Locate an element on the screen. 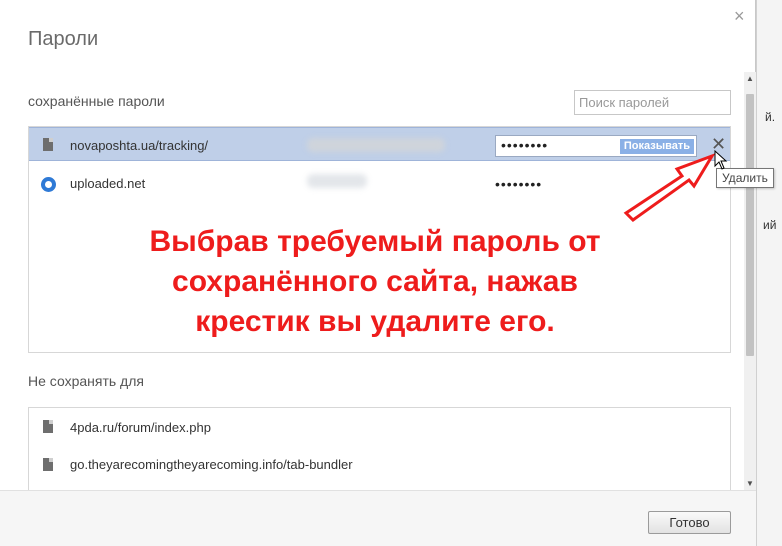  close-icon: × is located at coordinates (739, 16).